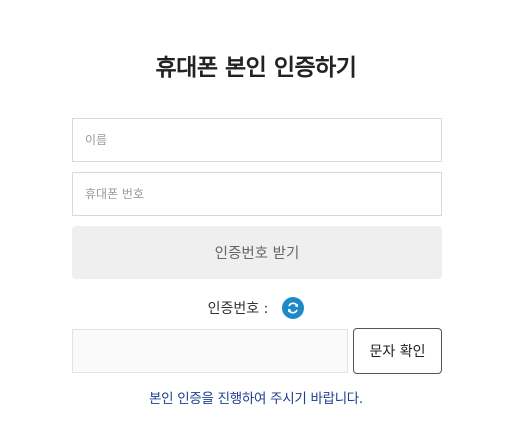 Image resolution: width=512 pixels, height=441 pixels. I want to click on phone-field, so click(257, 194).